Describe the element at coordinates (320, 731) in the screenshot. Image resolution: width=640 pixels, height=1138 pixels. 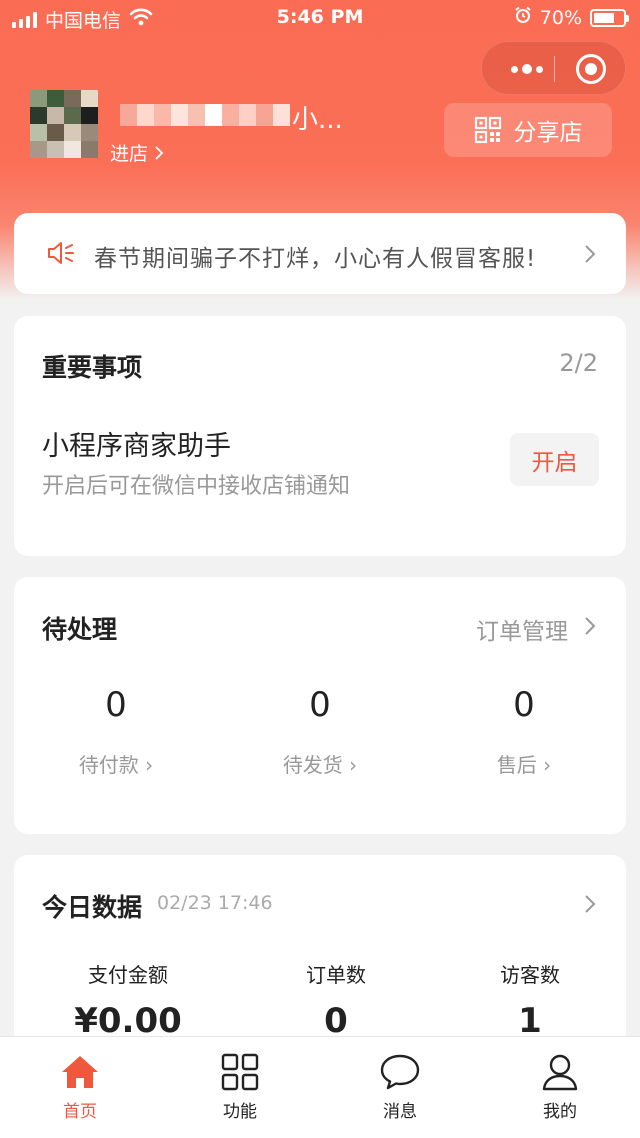
I see `stat-to-ship: 0 待发货 ›` at that location.